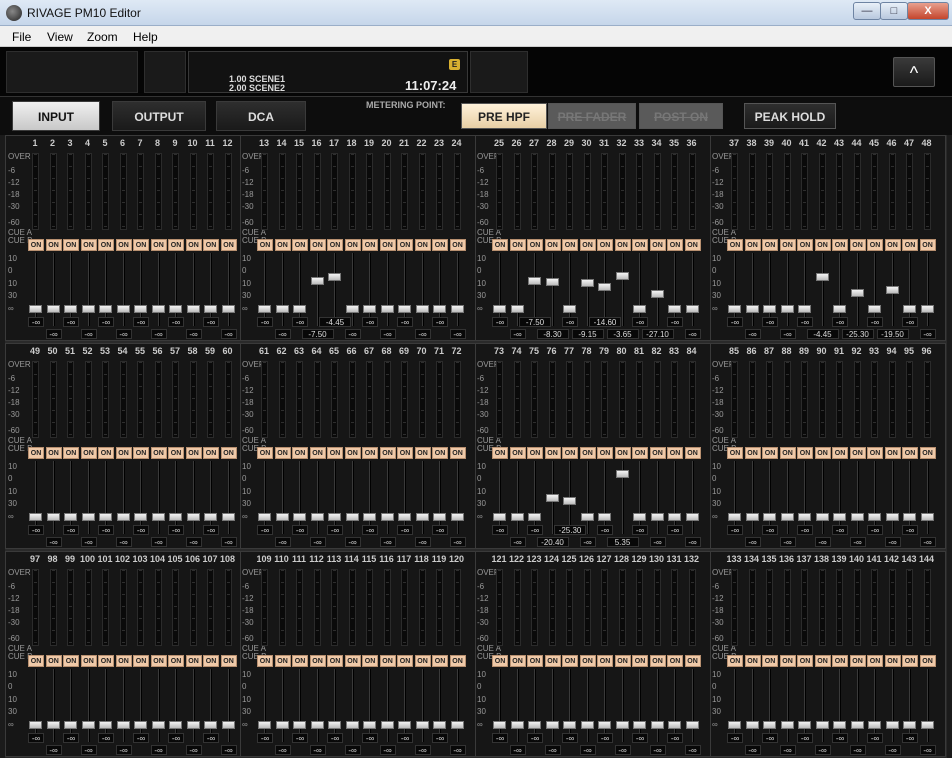 This screenshot has width=952, height=758. Describe the element at coordinates (328, 72) in the screenshot. I see `scene-display: E 1.00 SCENE1 2.00 SCENE2 11:07:24` at that location.